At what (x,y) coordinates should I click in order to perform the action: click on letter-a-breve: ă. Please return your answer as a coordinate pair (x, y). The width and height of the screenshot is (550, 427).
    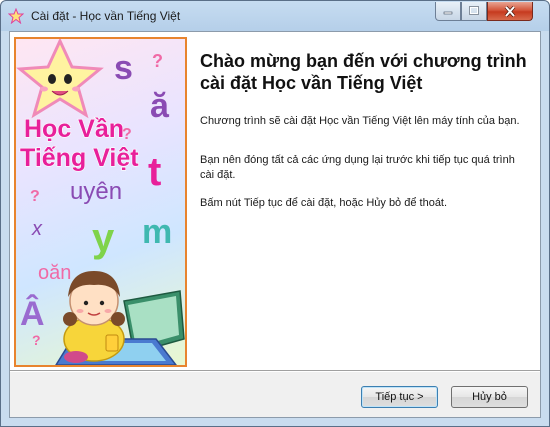
    Looking at the image, I should click on (160, 106).